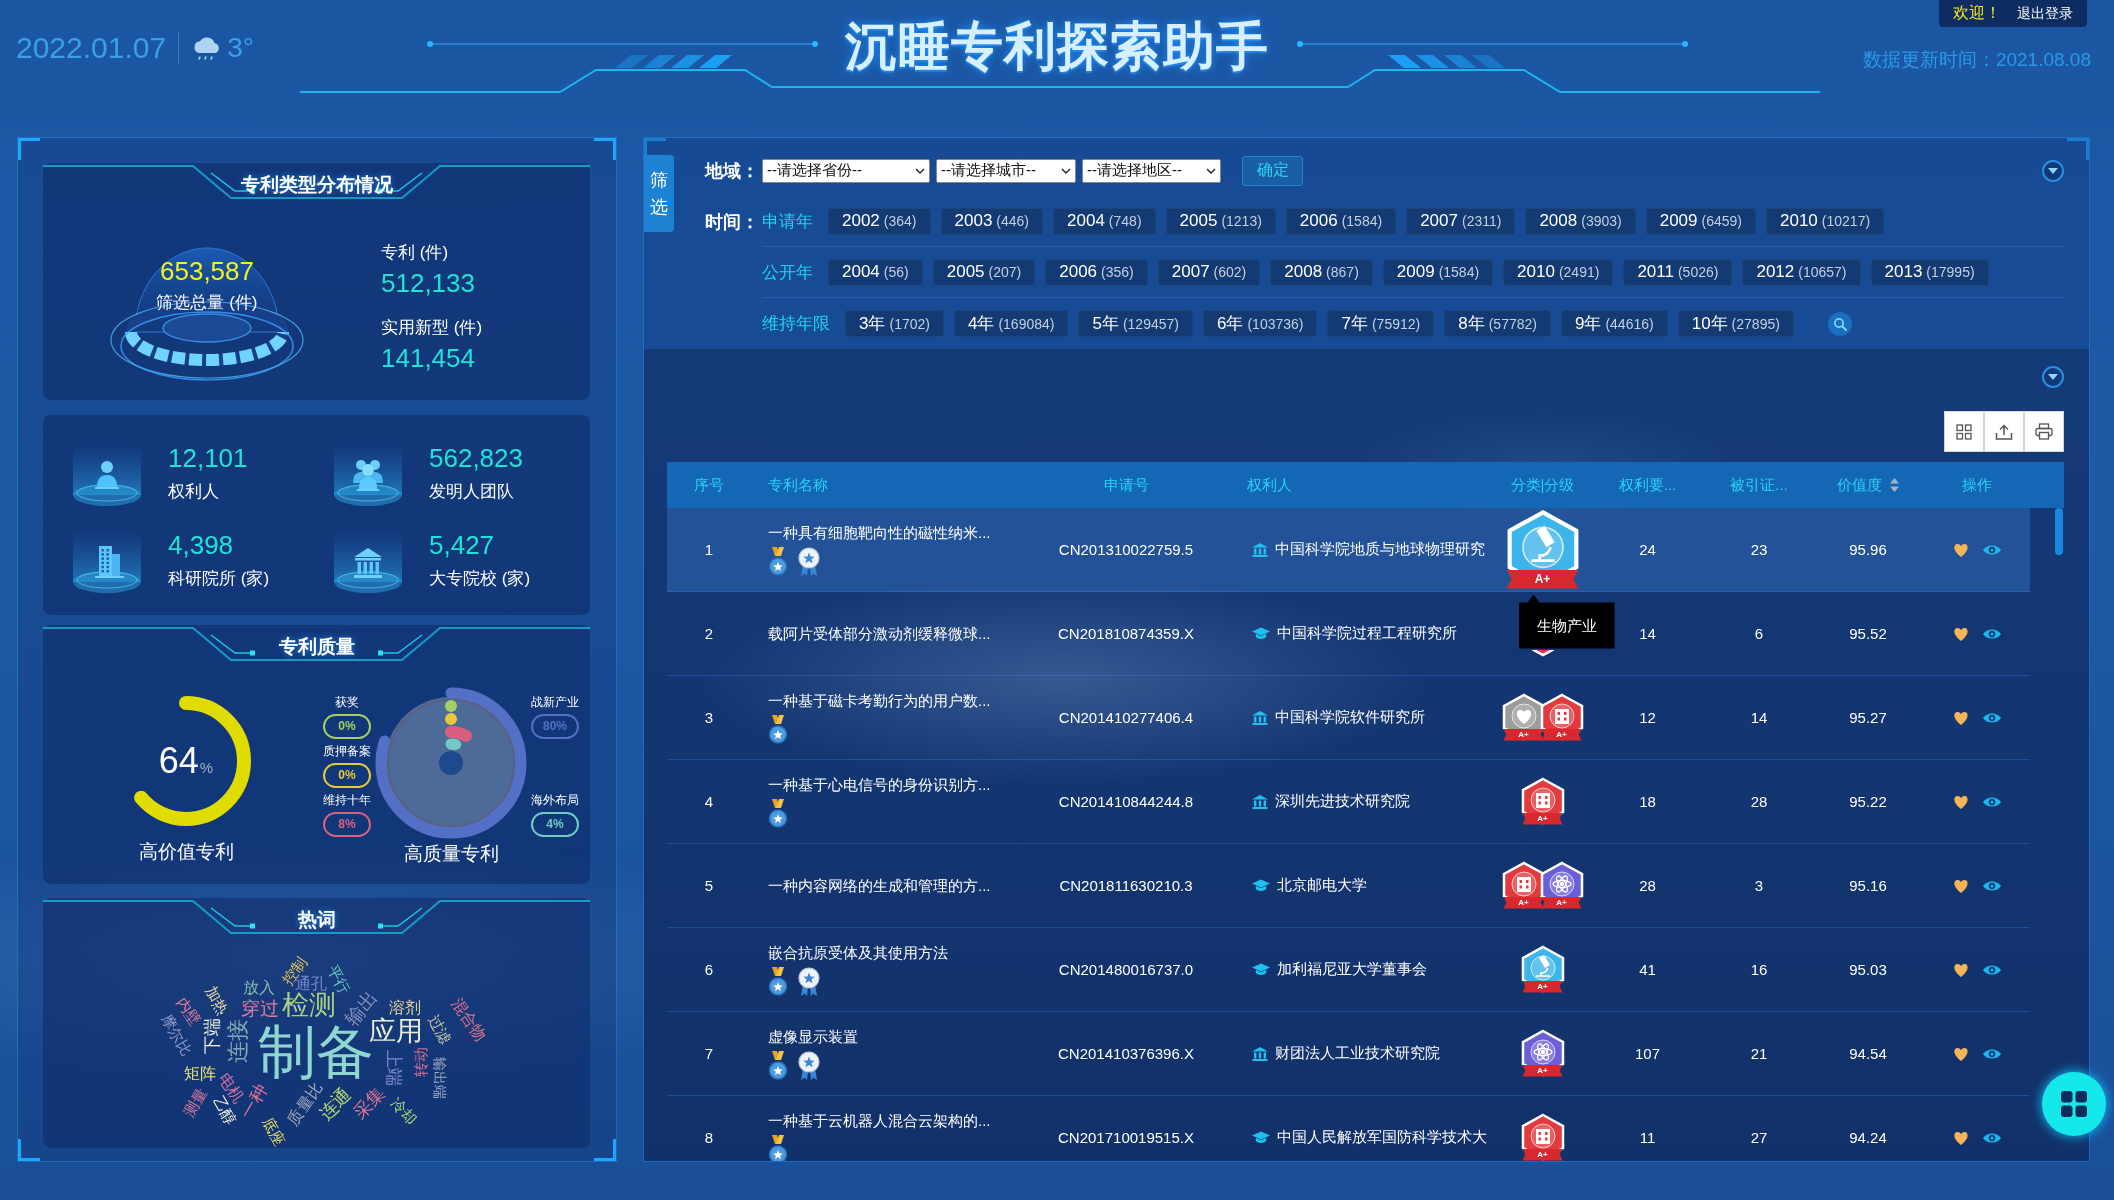 This screenshot has height=1200, width=2114. I want to click on keyword: 放入, so click(259, 988).